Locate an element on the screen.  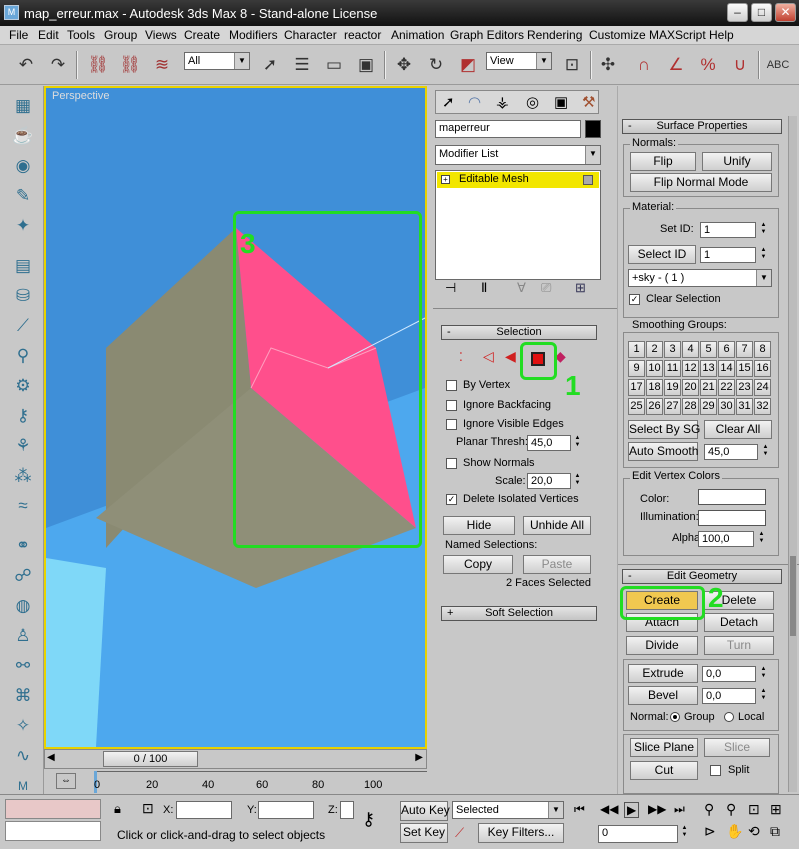
smoothing-group-button: 1 is located at coordinates (636, 349).